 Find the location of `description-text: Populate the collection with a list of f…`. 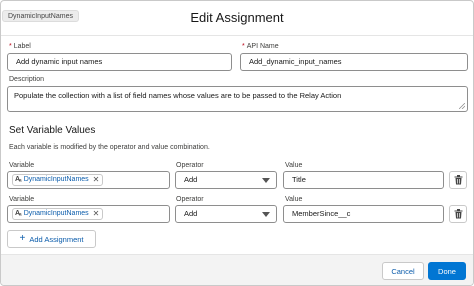

description-text: Populate the collection with a list of f… is located at coordinates (178, 95).